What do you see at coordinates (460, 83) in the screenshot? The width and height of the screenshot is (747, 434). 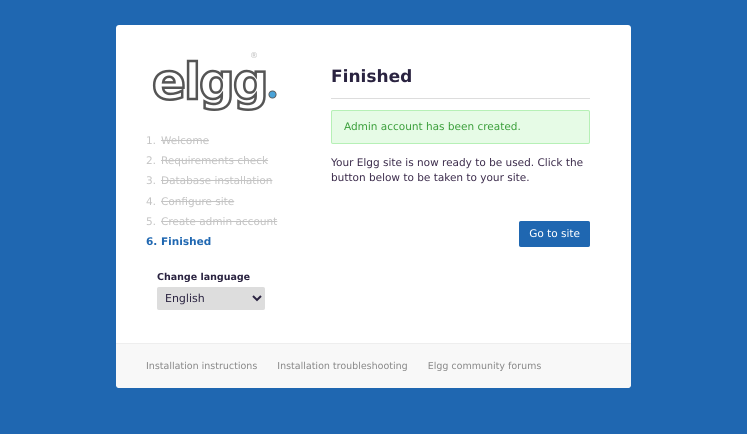 I see `page-title: Finished` at bounding box center [460, 83].